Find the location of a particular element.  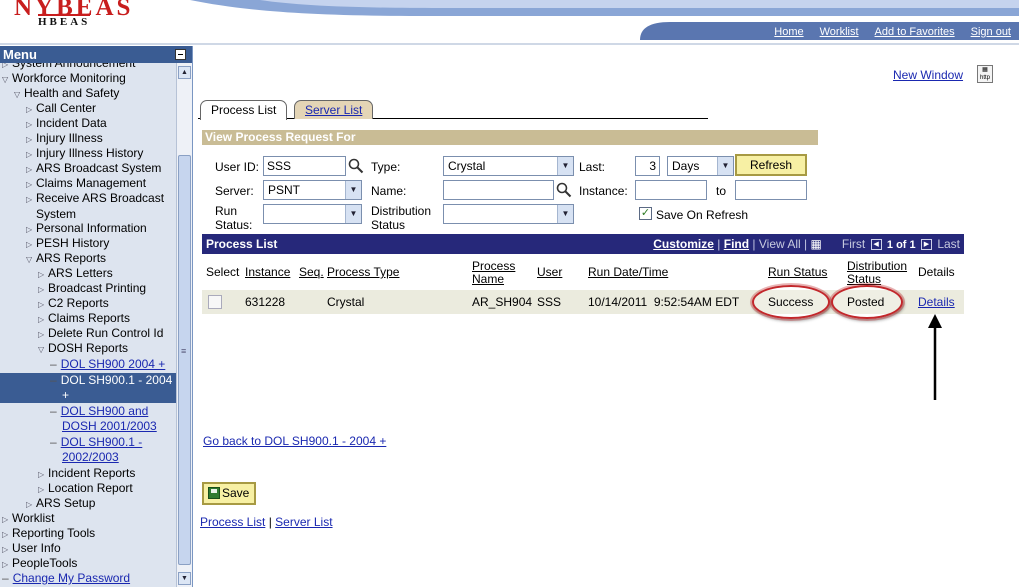

menu-item-location-report: ▷ Location Report is located at coordinates (88, 489).